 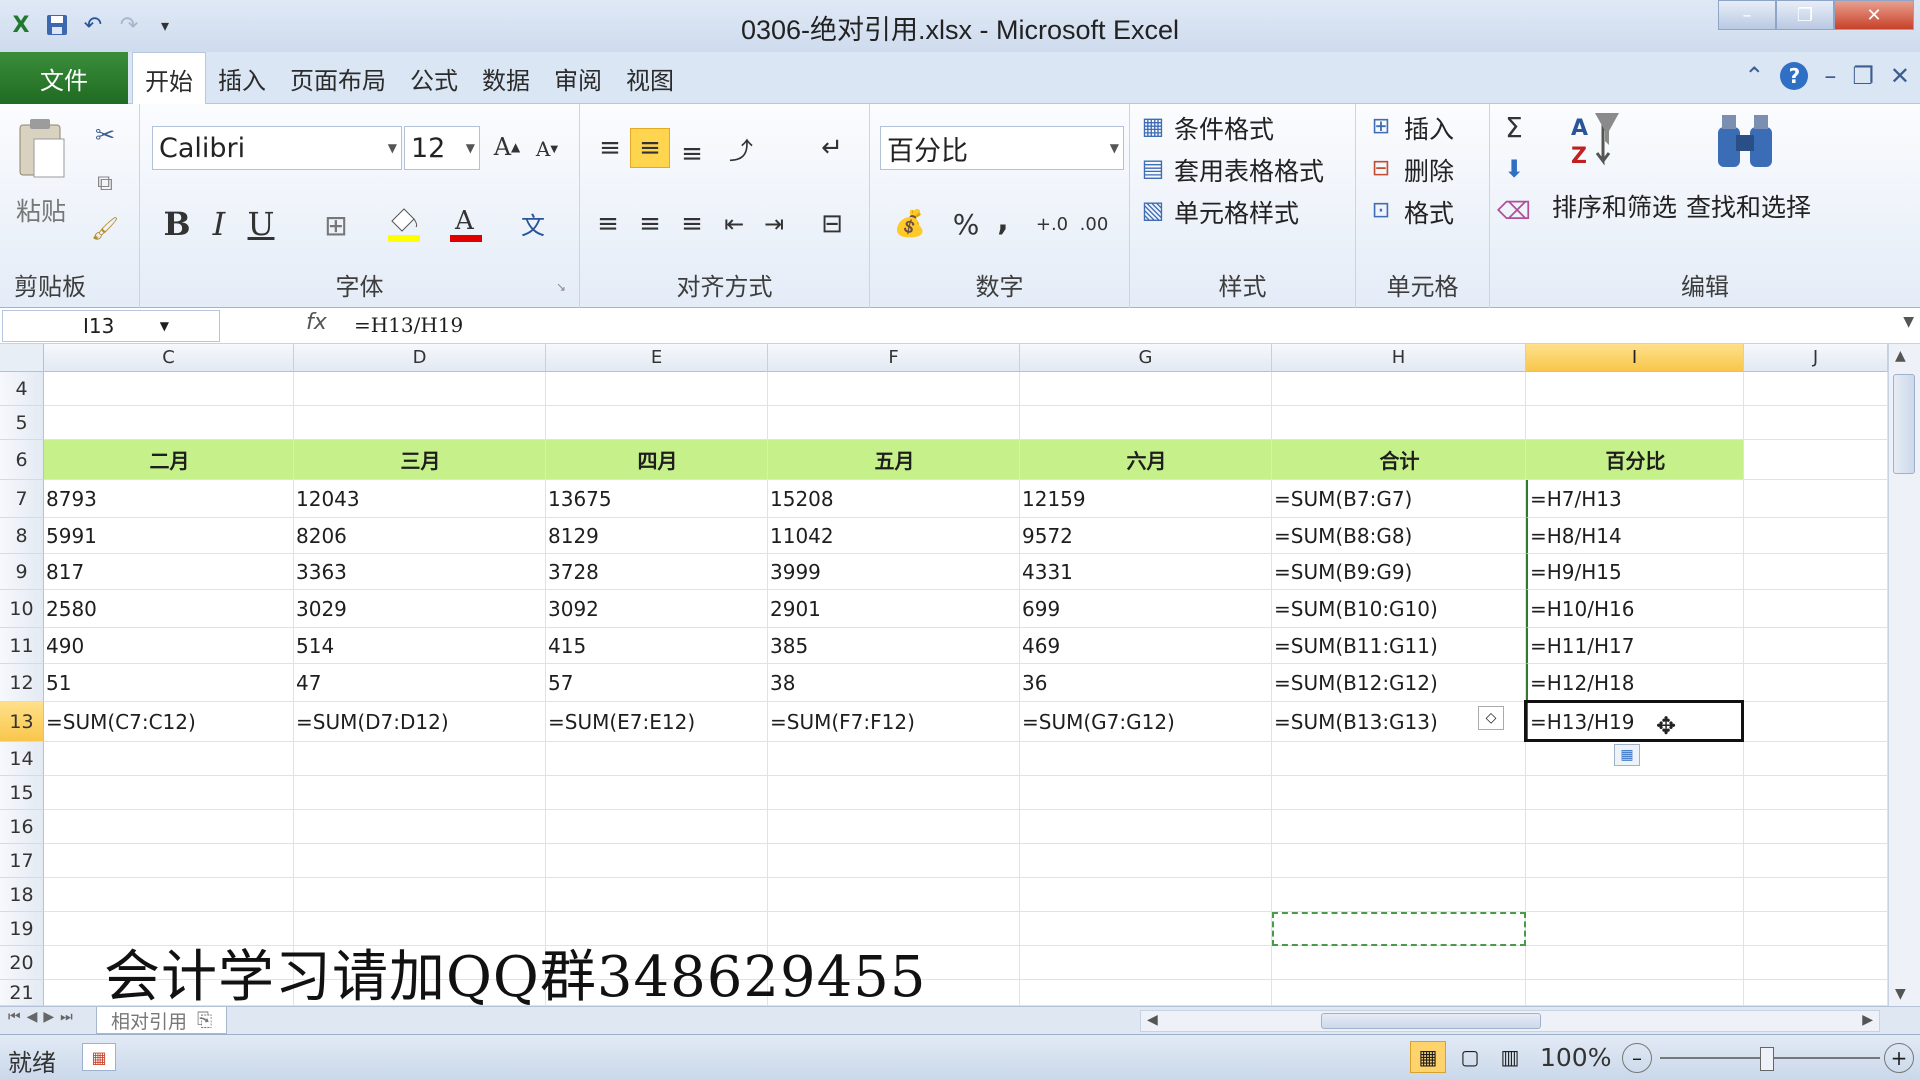 What do you see at coordinates (22, 827) in the screenshot?
I see `row-header-16: 16` at bounding box center [22, 827].